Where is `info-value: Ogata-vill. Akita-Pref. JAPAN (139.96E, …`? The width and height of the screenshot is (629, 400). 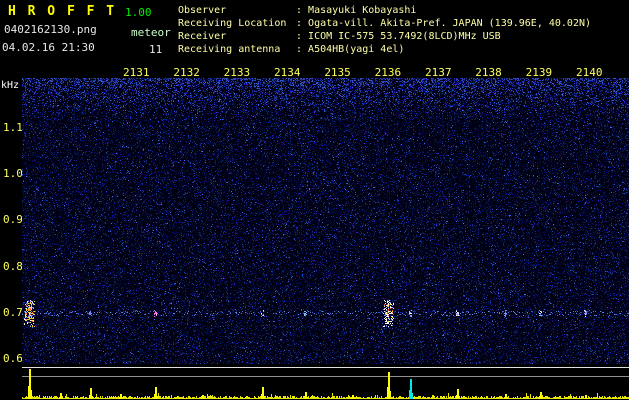
info-value: Ogata-vill. Akita-Pref. JAPAN (139.96E, … is located at coordinates (450, 23).